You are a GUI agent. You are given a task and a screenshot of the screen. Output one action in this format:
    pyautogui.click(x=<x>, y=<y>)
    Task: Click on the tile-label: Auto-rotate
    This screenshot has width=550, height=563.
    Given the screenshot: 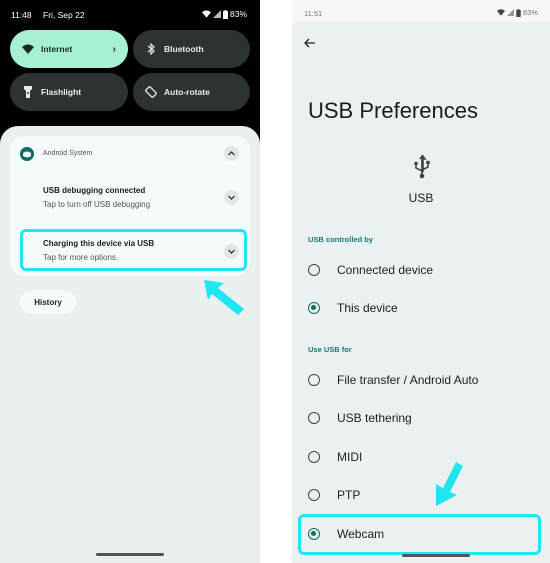 What is the action you would take?
    pyautogui.click(x=187, y=92)
    